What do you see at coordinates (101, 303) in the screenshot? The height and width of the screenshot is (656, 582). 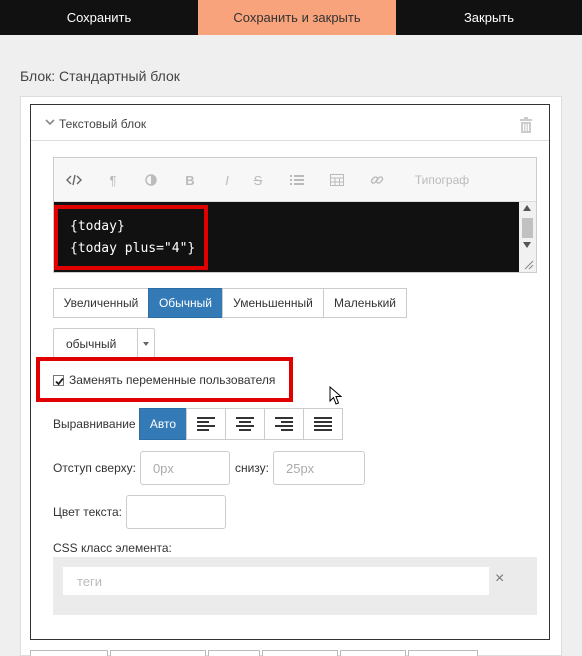 I see `size-option: Увеличенный` at bounding box center [101, 303].